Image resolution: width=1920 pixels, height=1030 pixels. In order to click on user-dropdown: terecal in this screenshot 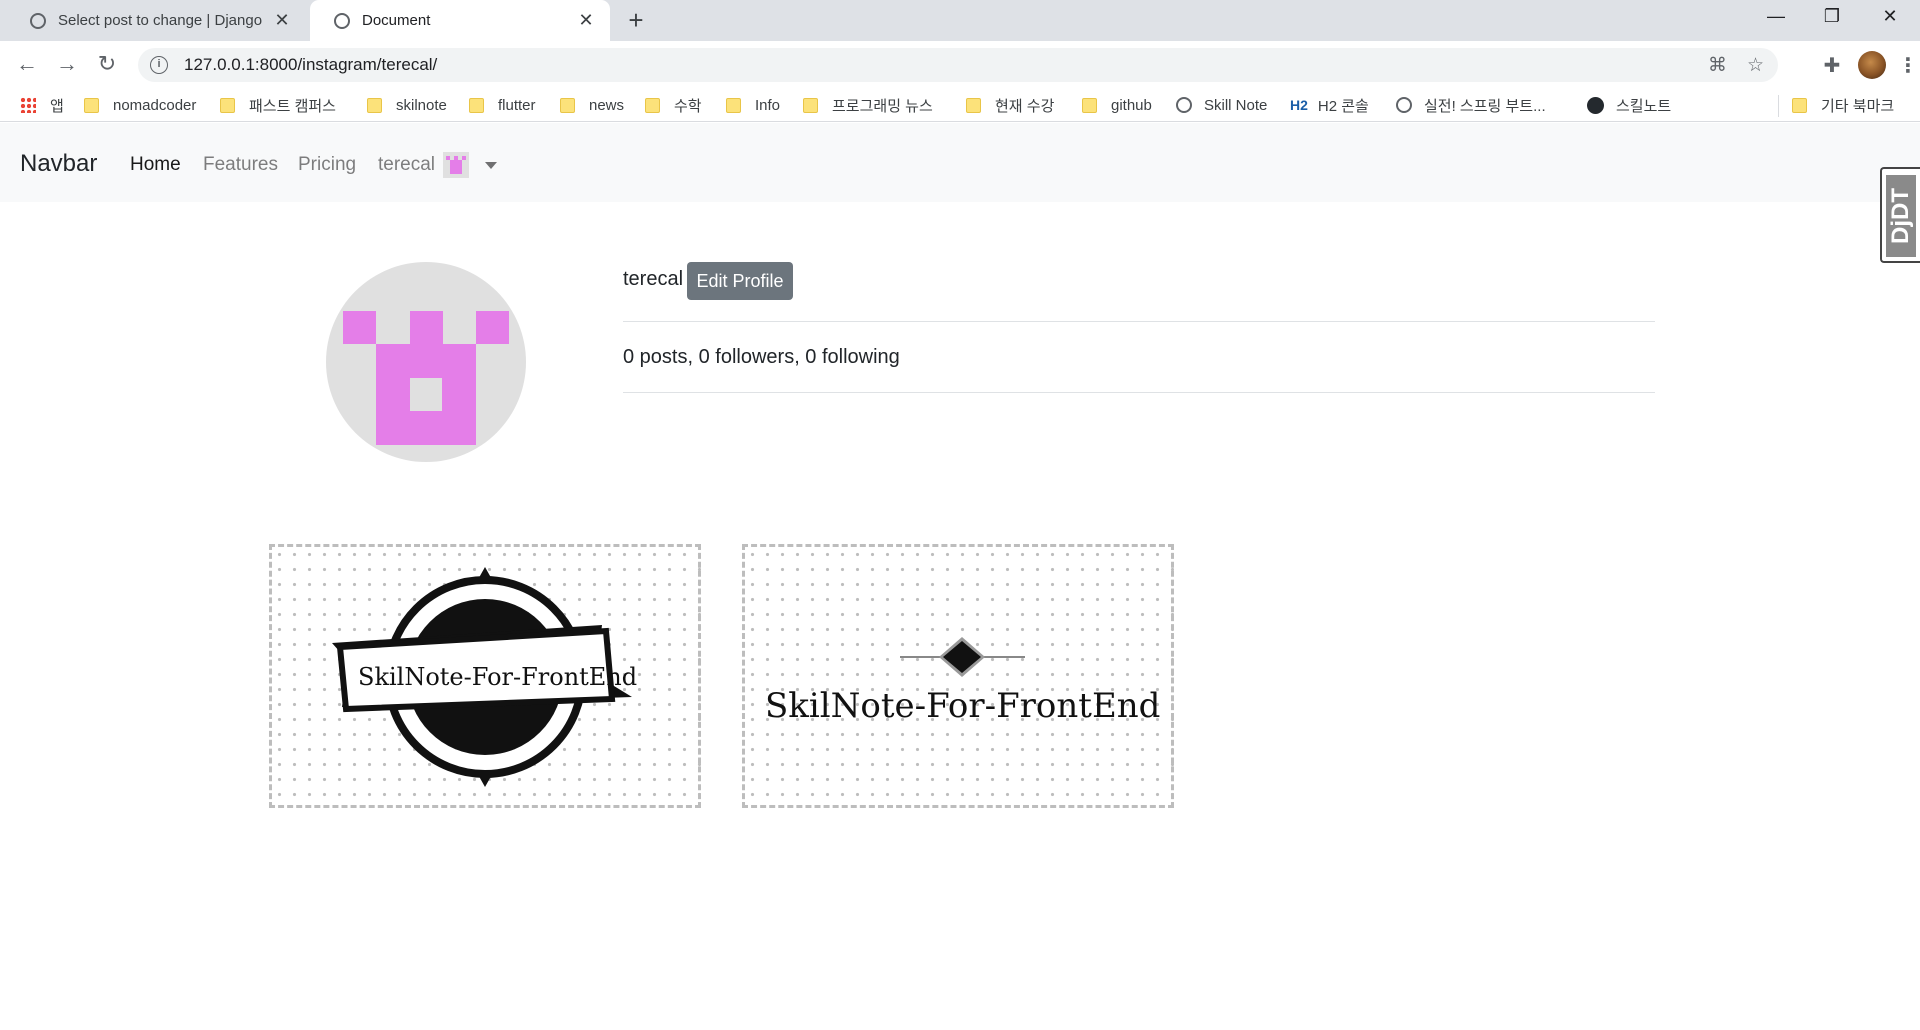, I will do `click(438, 165)`.